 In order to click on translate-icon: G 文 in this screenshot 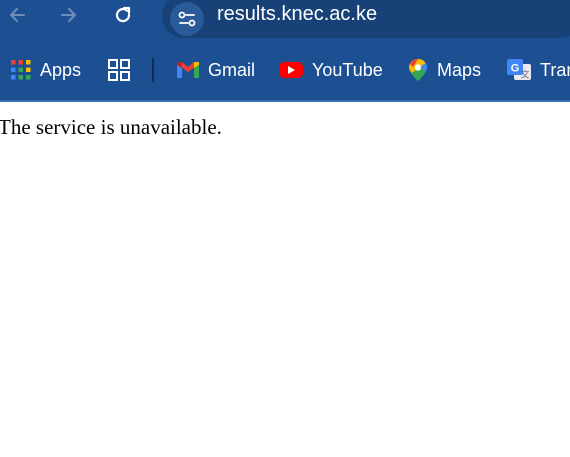, I will do `click(519, 70)`.